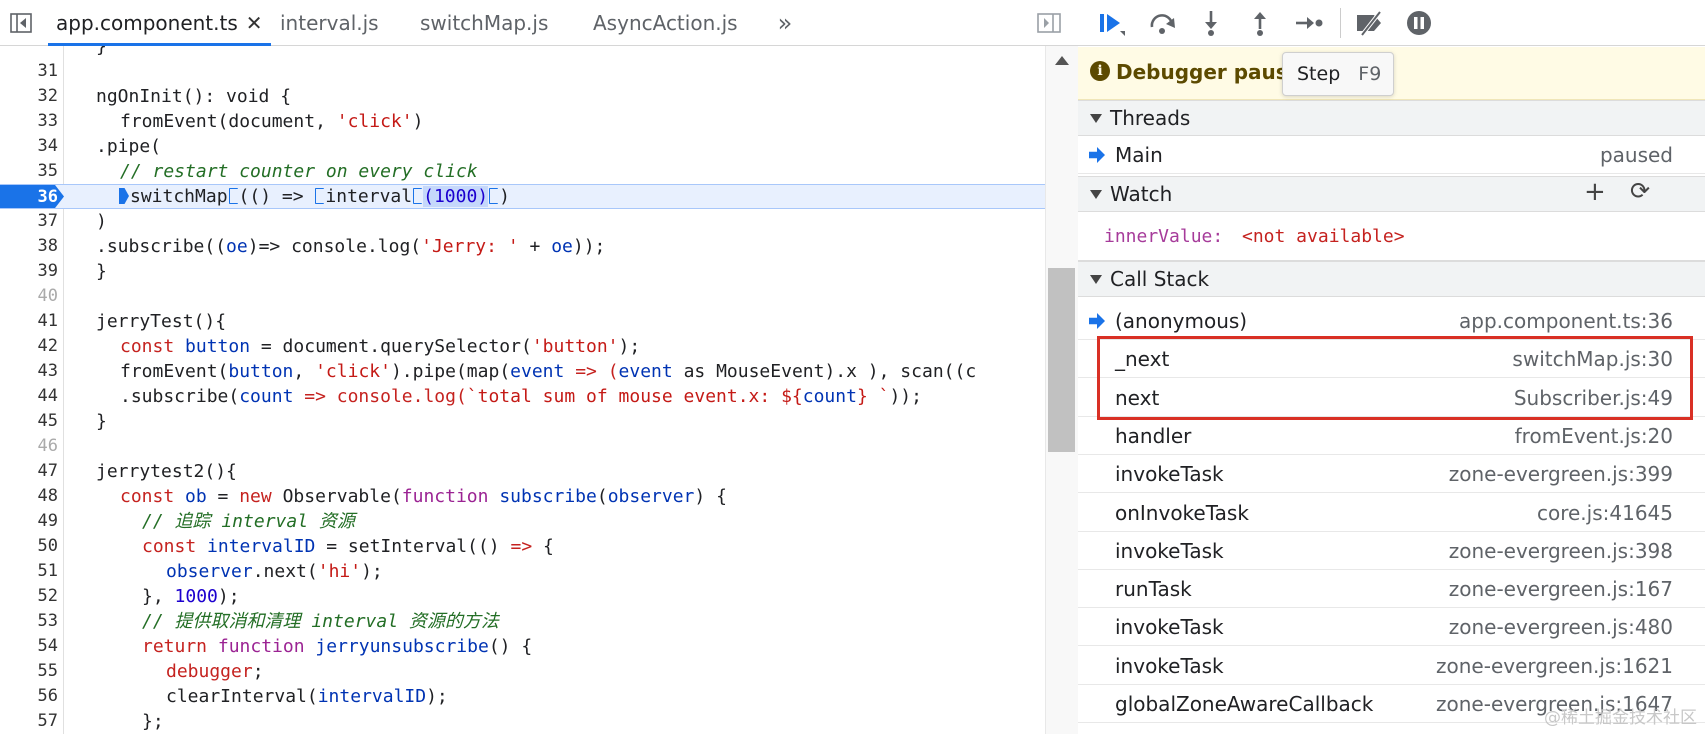 The height and width of the screenshot is (734, 1705). I want to click on tab-label: AsyncAction.js, so click(665, 23).